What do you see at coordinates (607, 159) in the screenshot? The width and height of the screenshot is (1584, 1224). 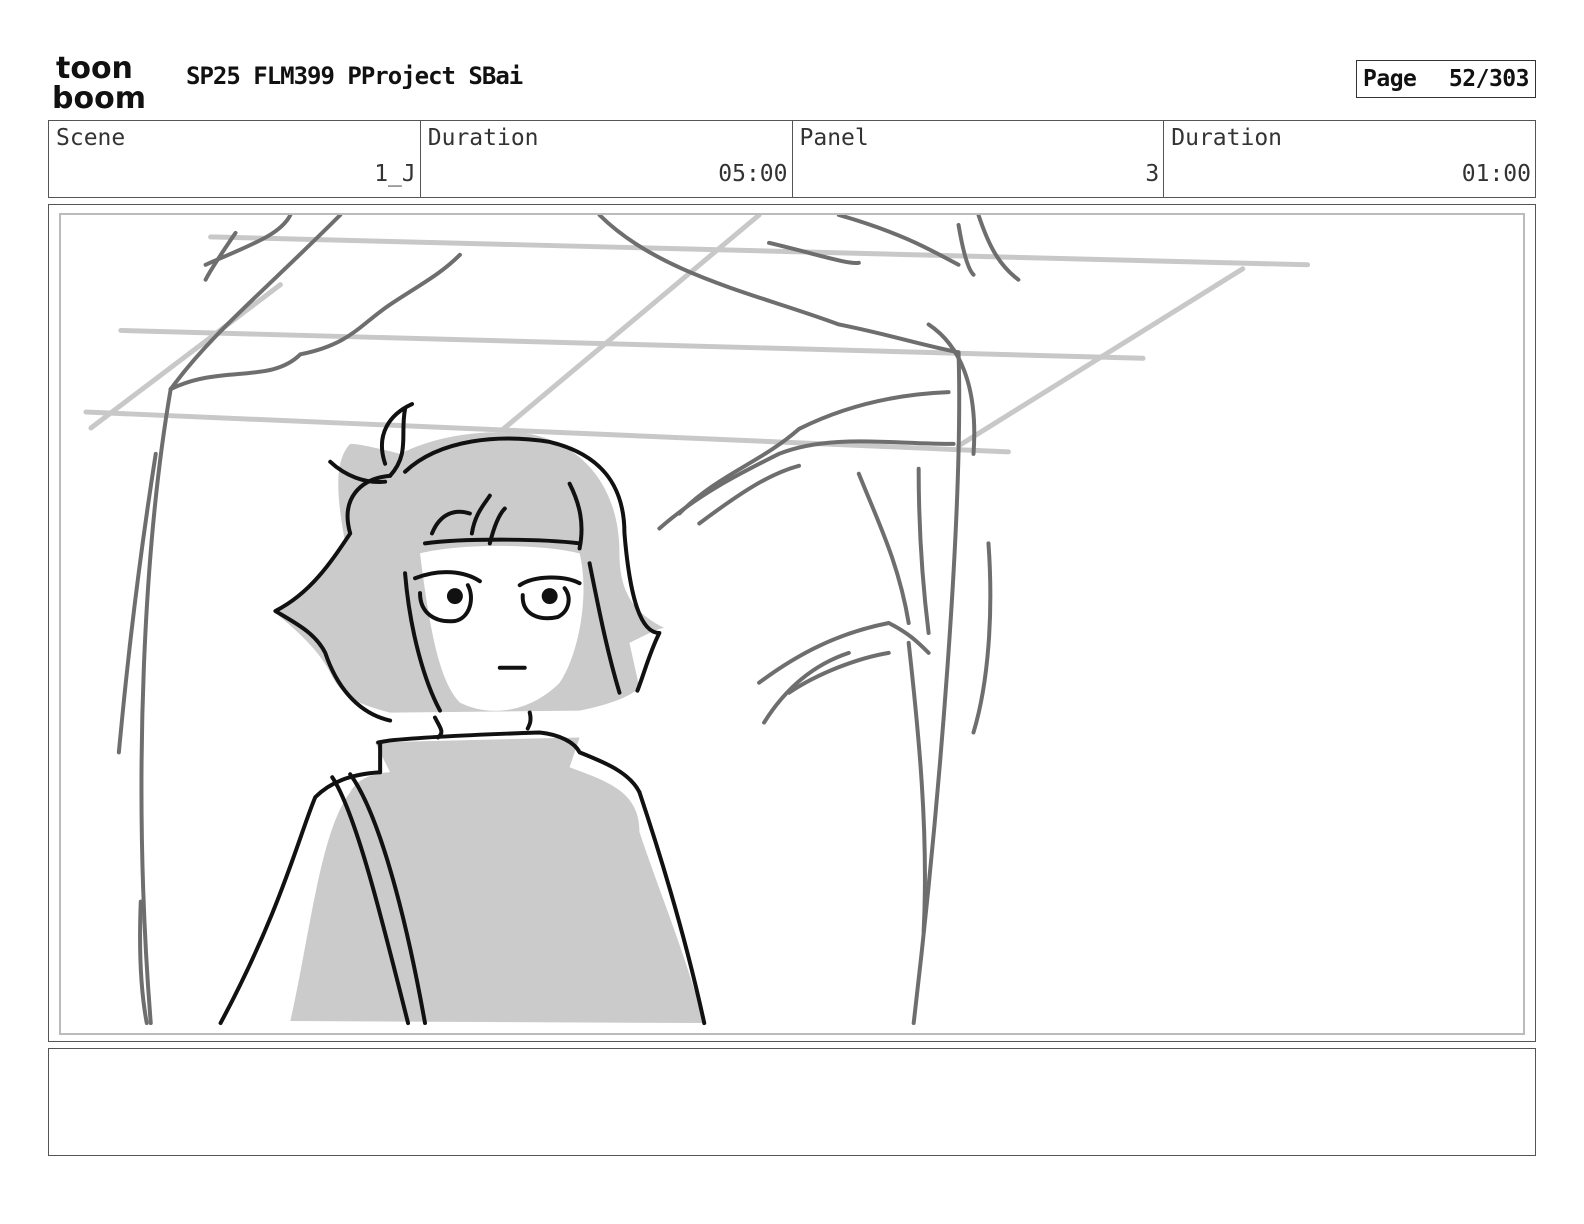 I see `scene-duration-cell: Duration 05:00` at bounding box center [607, 159].